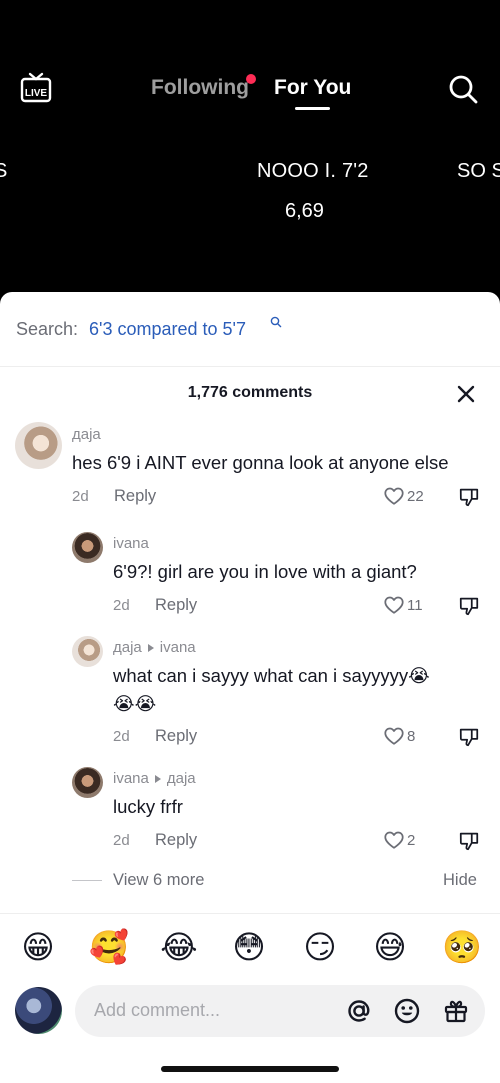 Image resolution: width=500 pixels, height=1083 pixels. I want to click on related-search-label: Search:, so click(47, 329).